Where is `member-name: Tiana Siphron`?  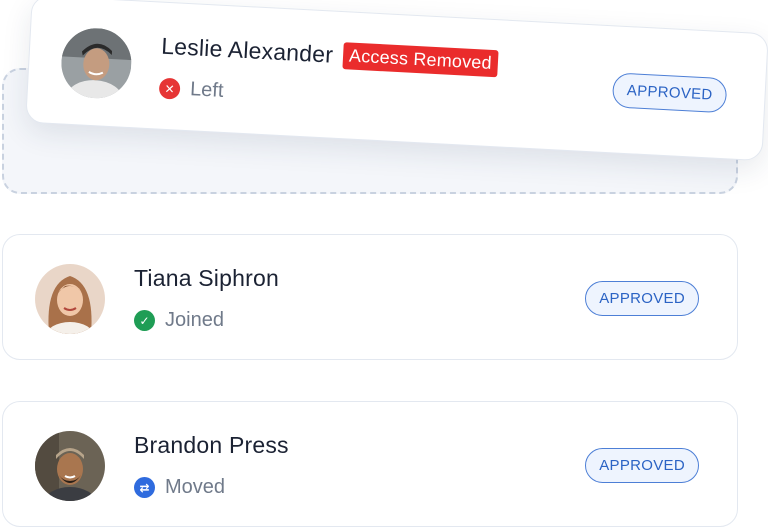 member-name: Tiana Siphron is located at coordinates (206, 278).